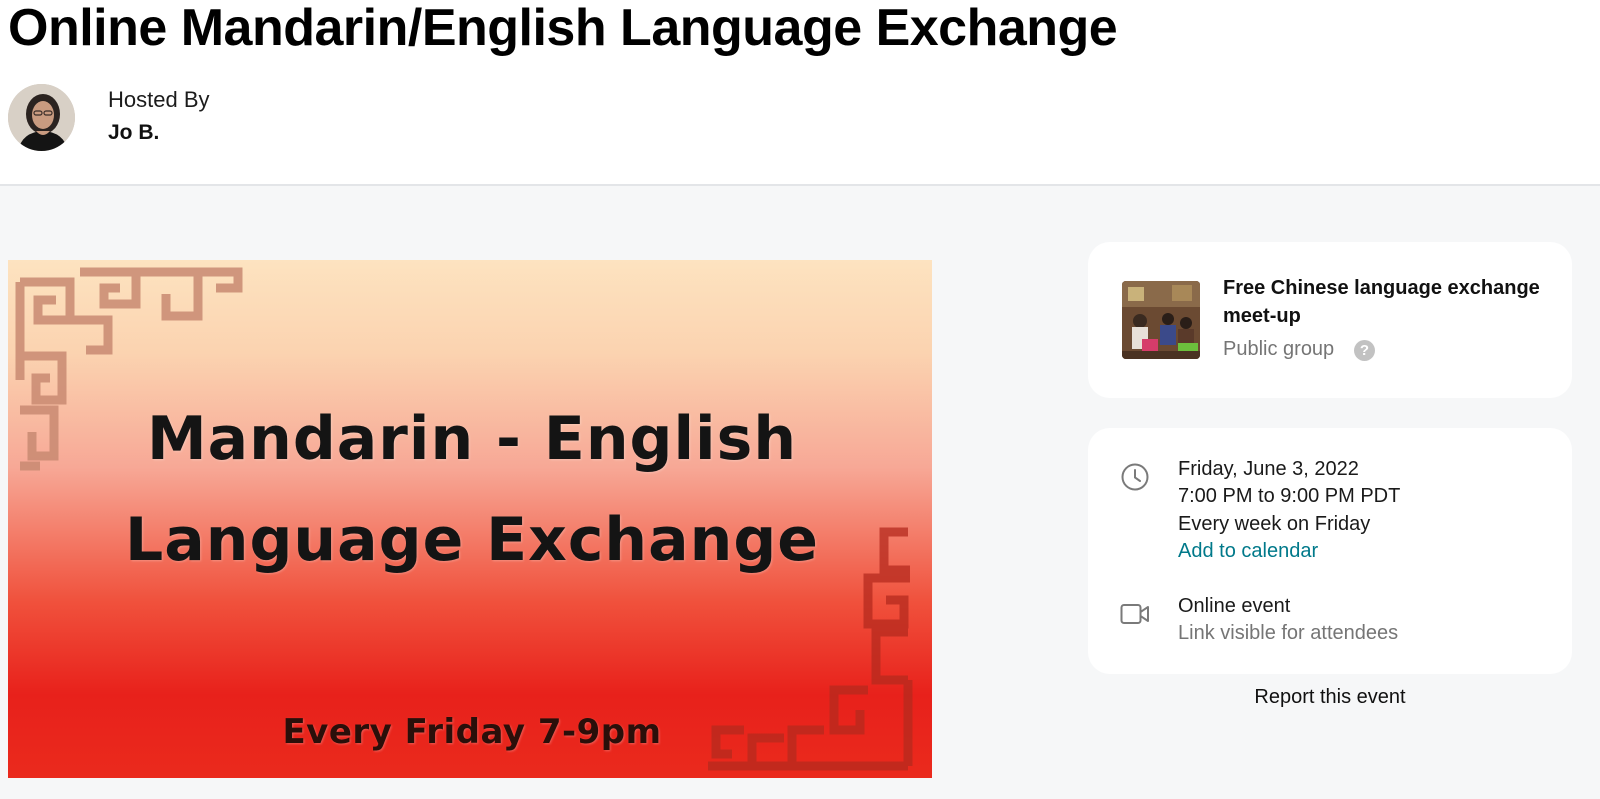 Image resolution: width=1600 pixels, height=799 pixels. I want to click on event-location-note: Link visible for attendees, so click(1288, 633).